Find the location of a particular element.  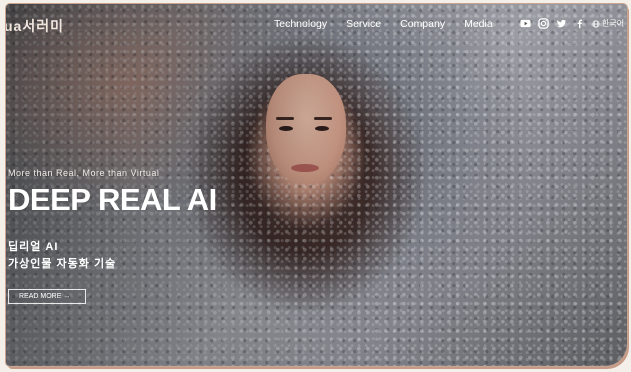

nav-item-service: Service is located at coordinates (363, 24).